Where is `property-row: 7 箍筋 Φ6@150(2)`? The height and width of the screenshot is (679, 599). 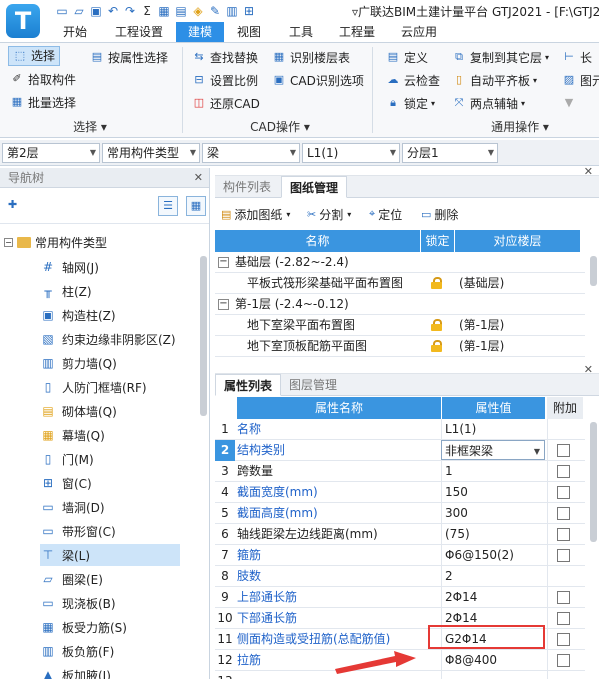 property-row: 7 箍筋 Φ6@150(2) is located at coordinates (400, 555).